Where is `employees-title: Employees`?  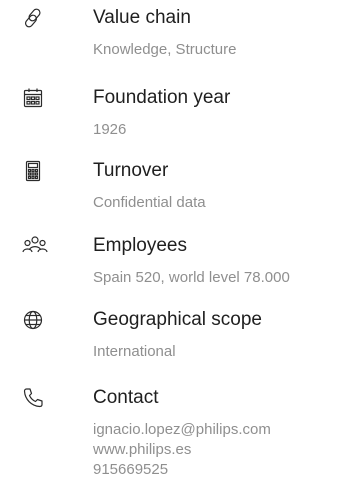 employees-title: Employees is located at coordinates (140, 245).